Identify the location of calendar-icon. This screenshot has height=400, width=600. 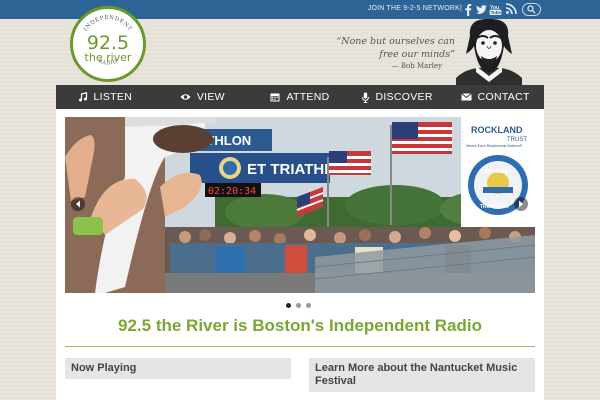
(275, 97).